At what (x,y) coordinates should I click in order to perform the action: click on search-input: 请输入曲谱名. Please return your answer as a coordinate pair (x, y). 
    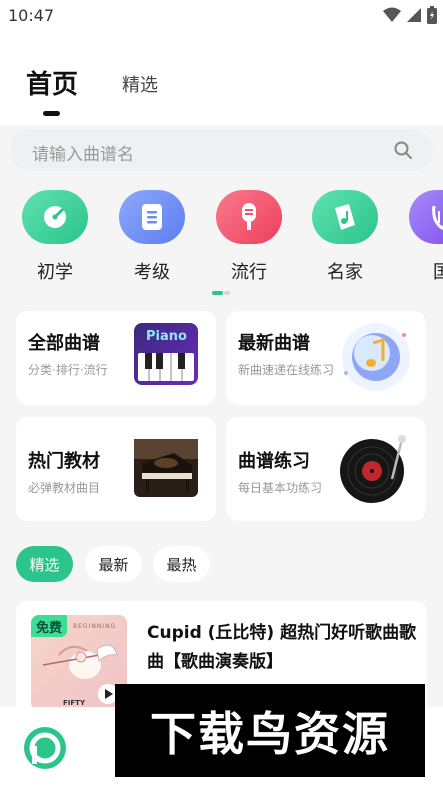
    Looking at the image, I should click on (83, 152).